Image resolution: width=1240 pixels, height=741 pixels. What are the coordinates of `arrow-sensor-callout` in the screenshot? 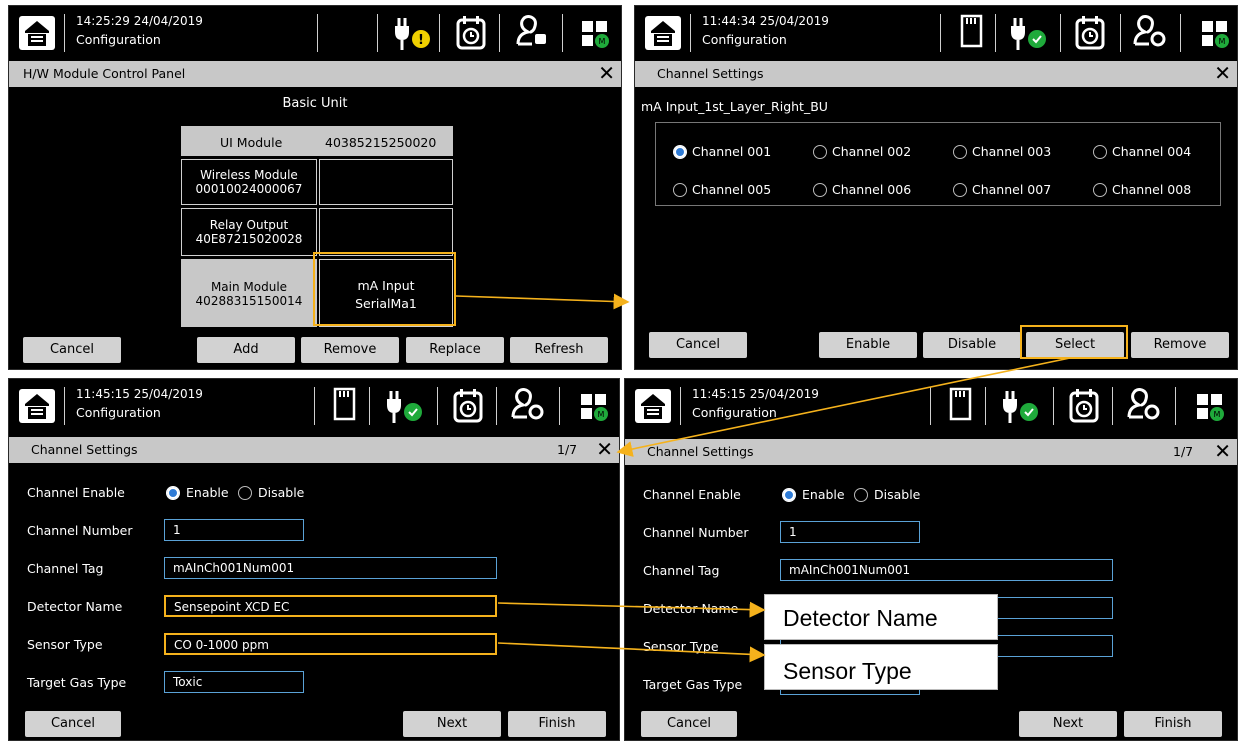 It's located at (631, 652).